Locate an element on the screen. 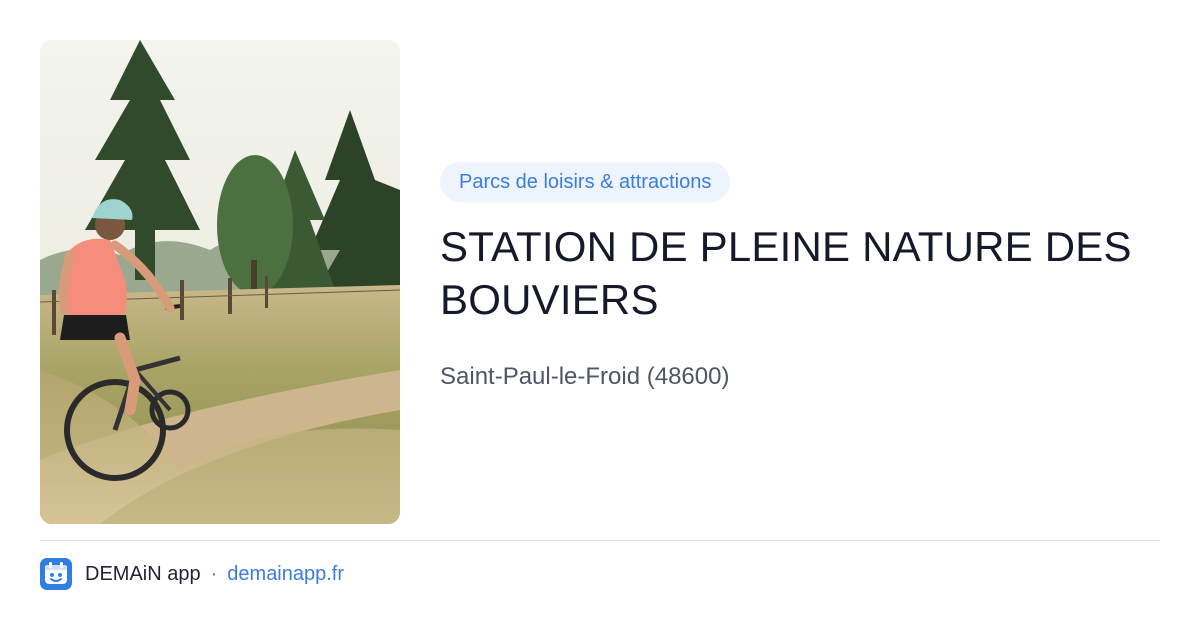 The width and height of the screenshot is (1200, 630). place-location: Saint-Paul-le-Froid (48600) is located at coordinates (585, 376).